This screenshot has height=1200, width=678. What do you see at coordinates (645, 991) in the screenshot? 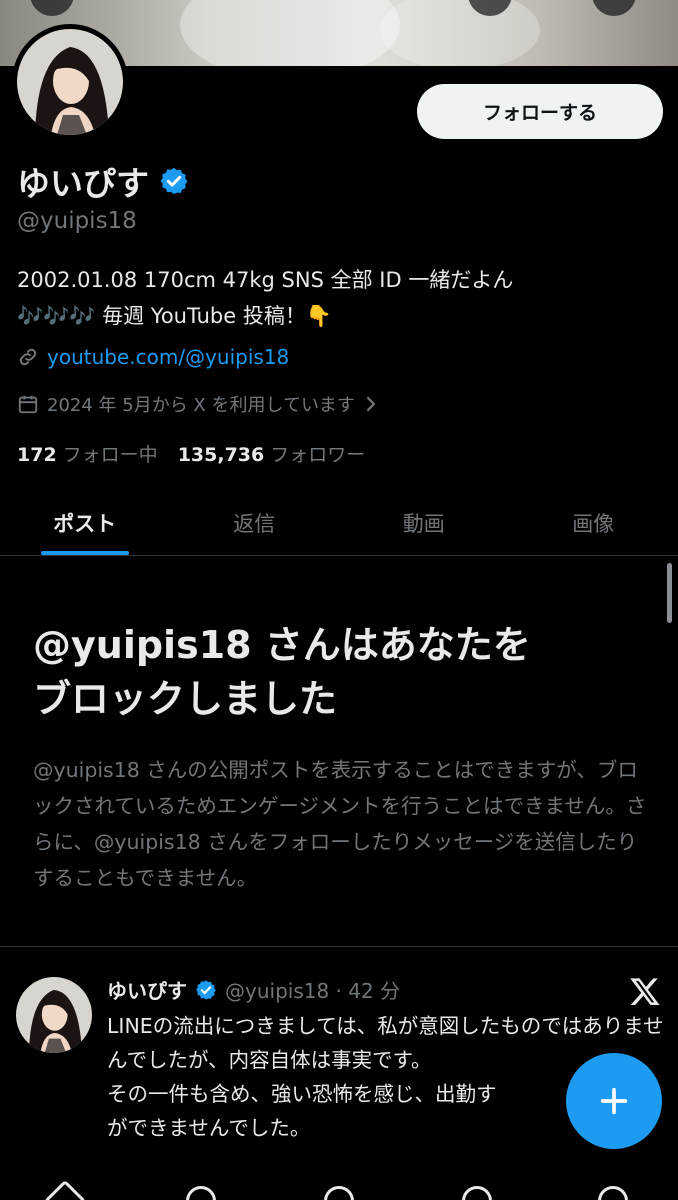
I see `x-logo-icon` at bounding box center [645, 991].